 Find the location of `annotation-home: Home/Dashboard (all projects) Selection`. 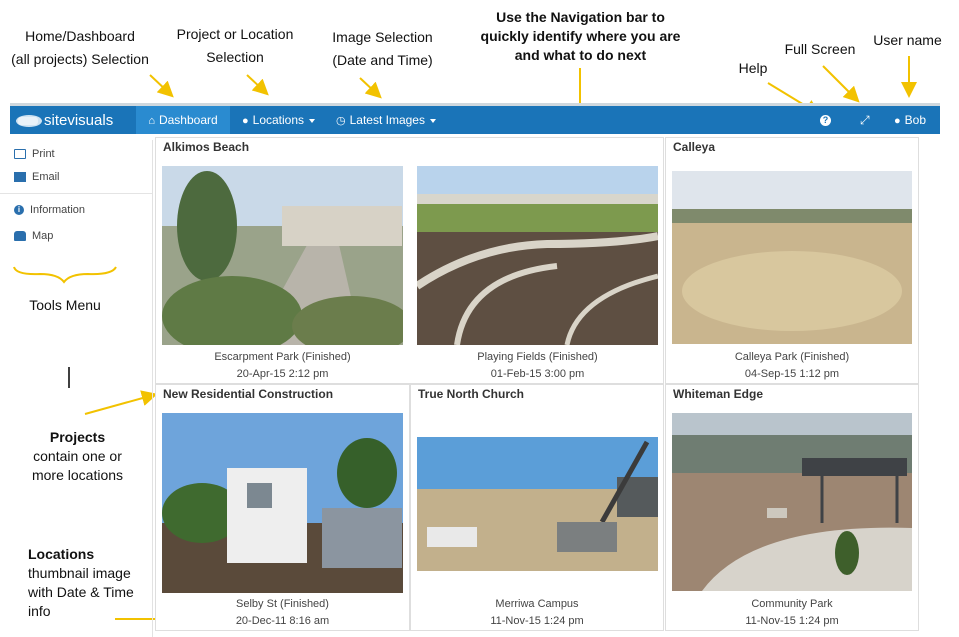

annotation-home: Home/Dashboard (all projects) Selection is located at coordinates (80, 48).